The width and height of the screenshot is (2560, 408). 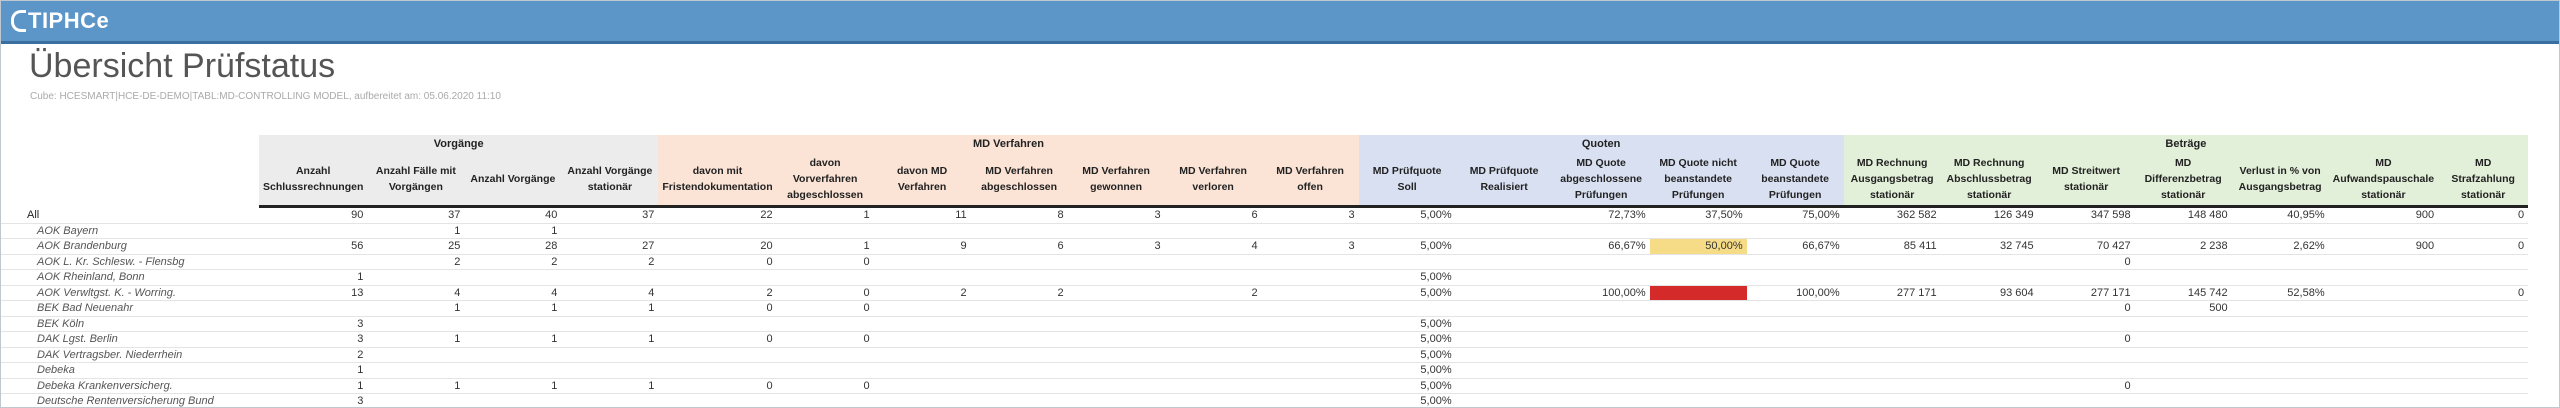 What do you see at coordinates (2280, 180) in the screenshot?
I see `column-header: Verlust in % von Ausgangsbetrag` at bounding box center [2280, 180].